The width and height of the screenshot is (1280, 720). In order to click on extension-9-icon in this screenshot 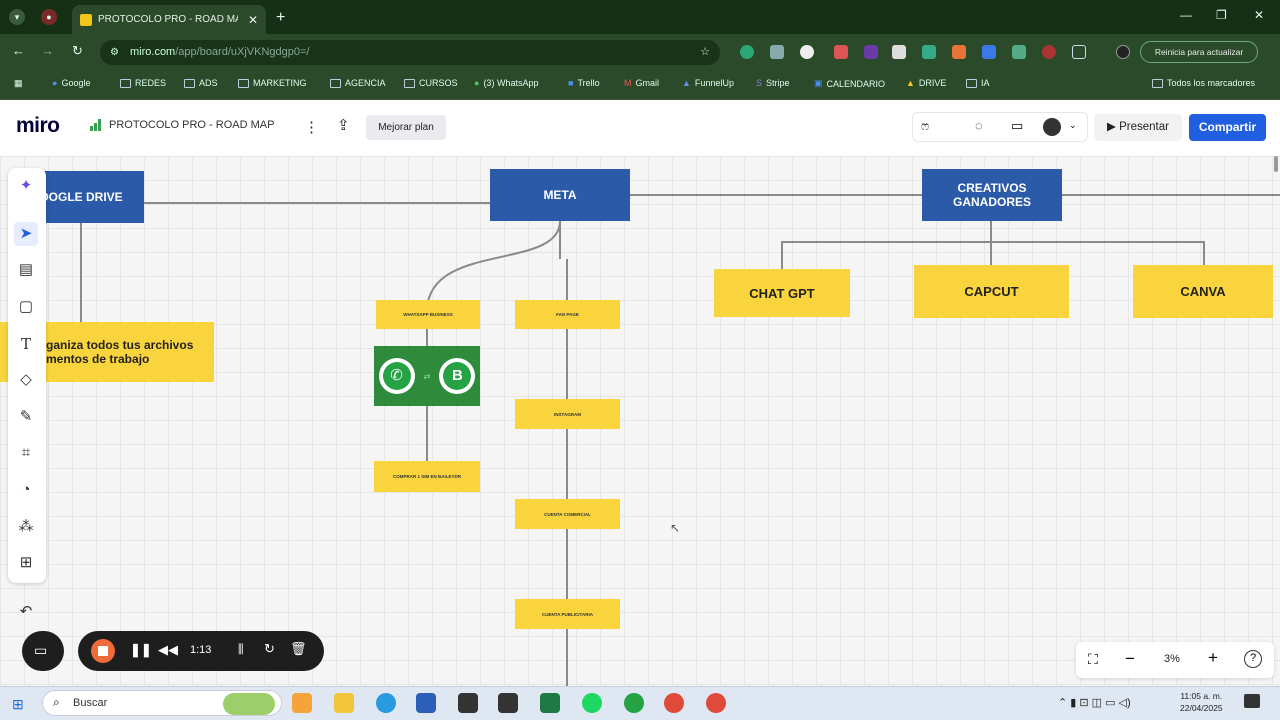, I will do `click(989, 52)`.